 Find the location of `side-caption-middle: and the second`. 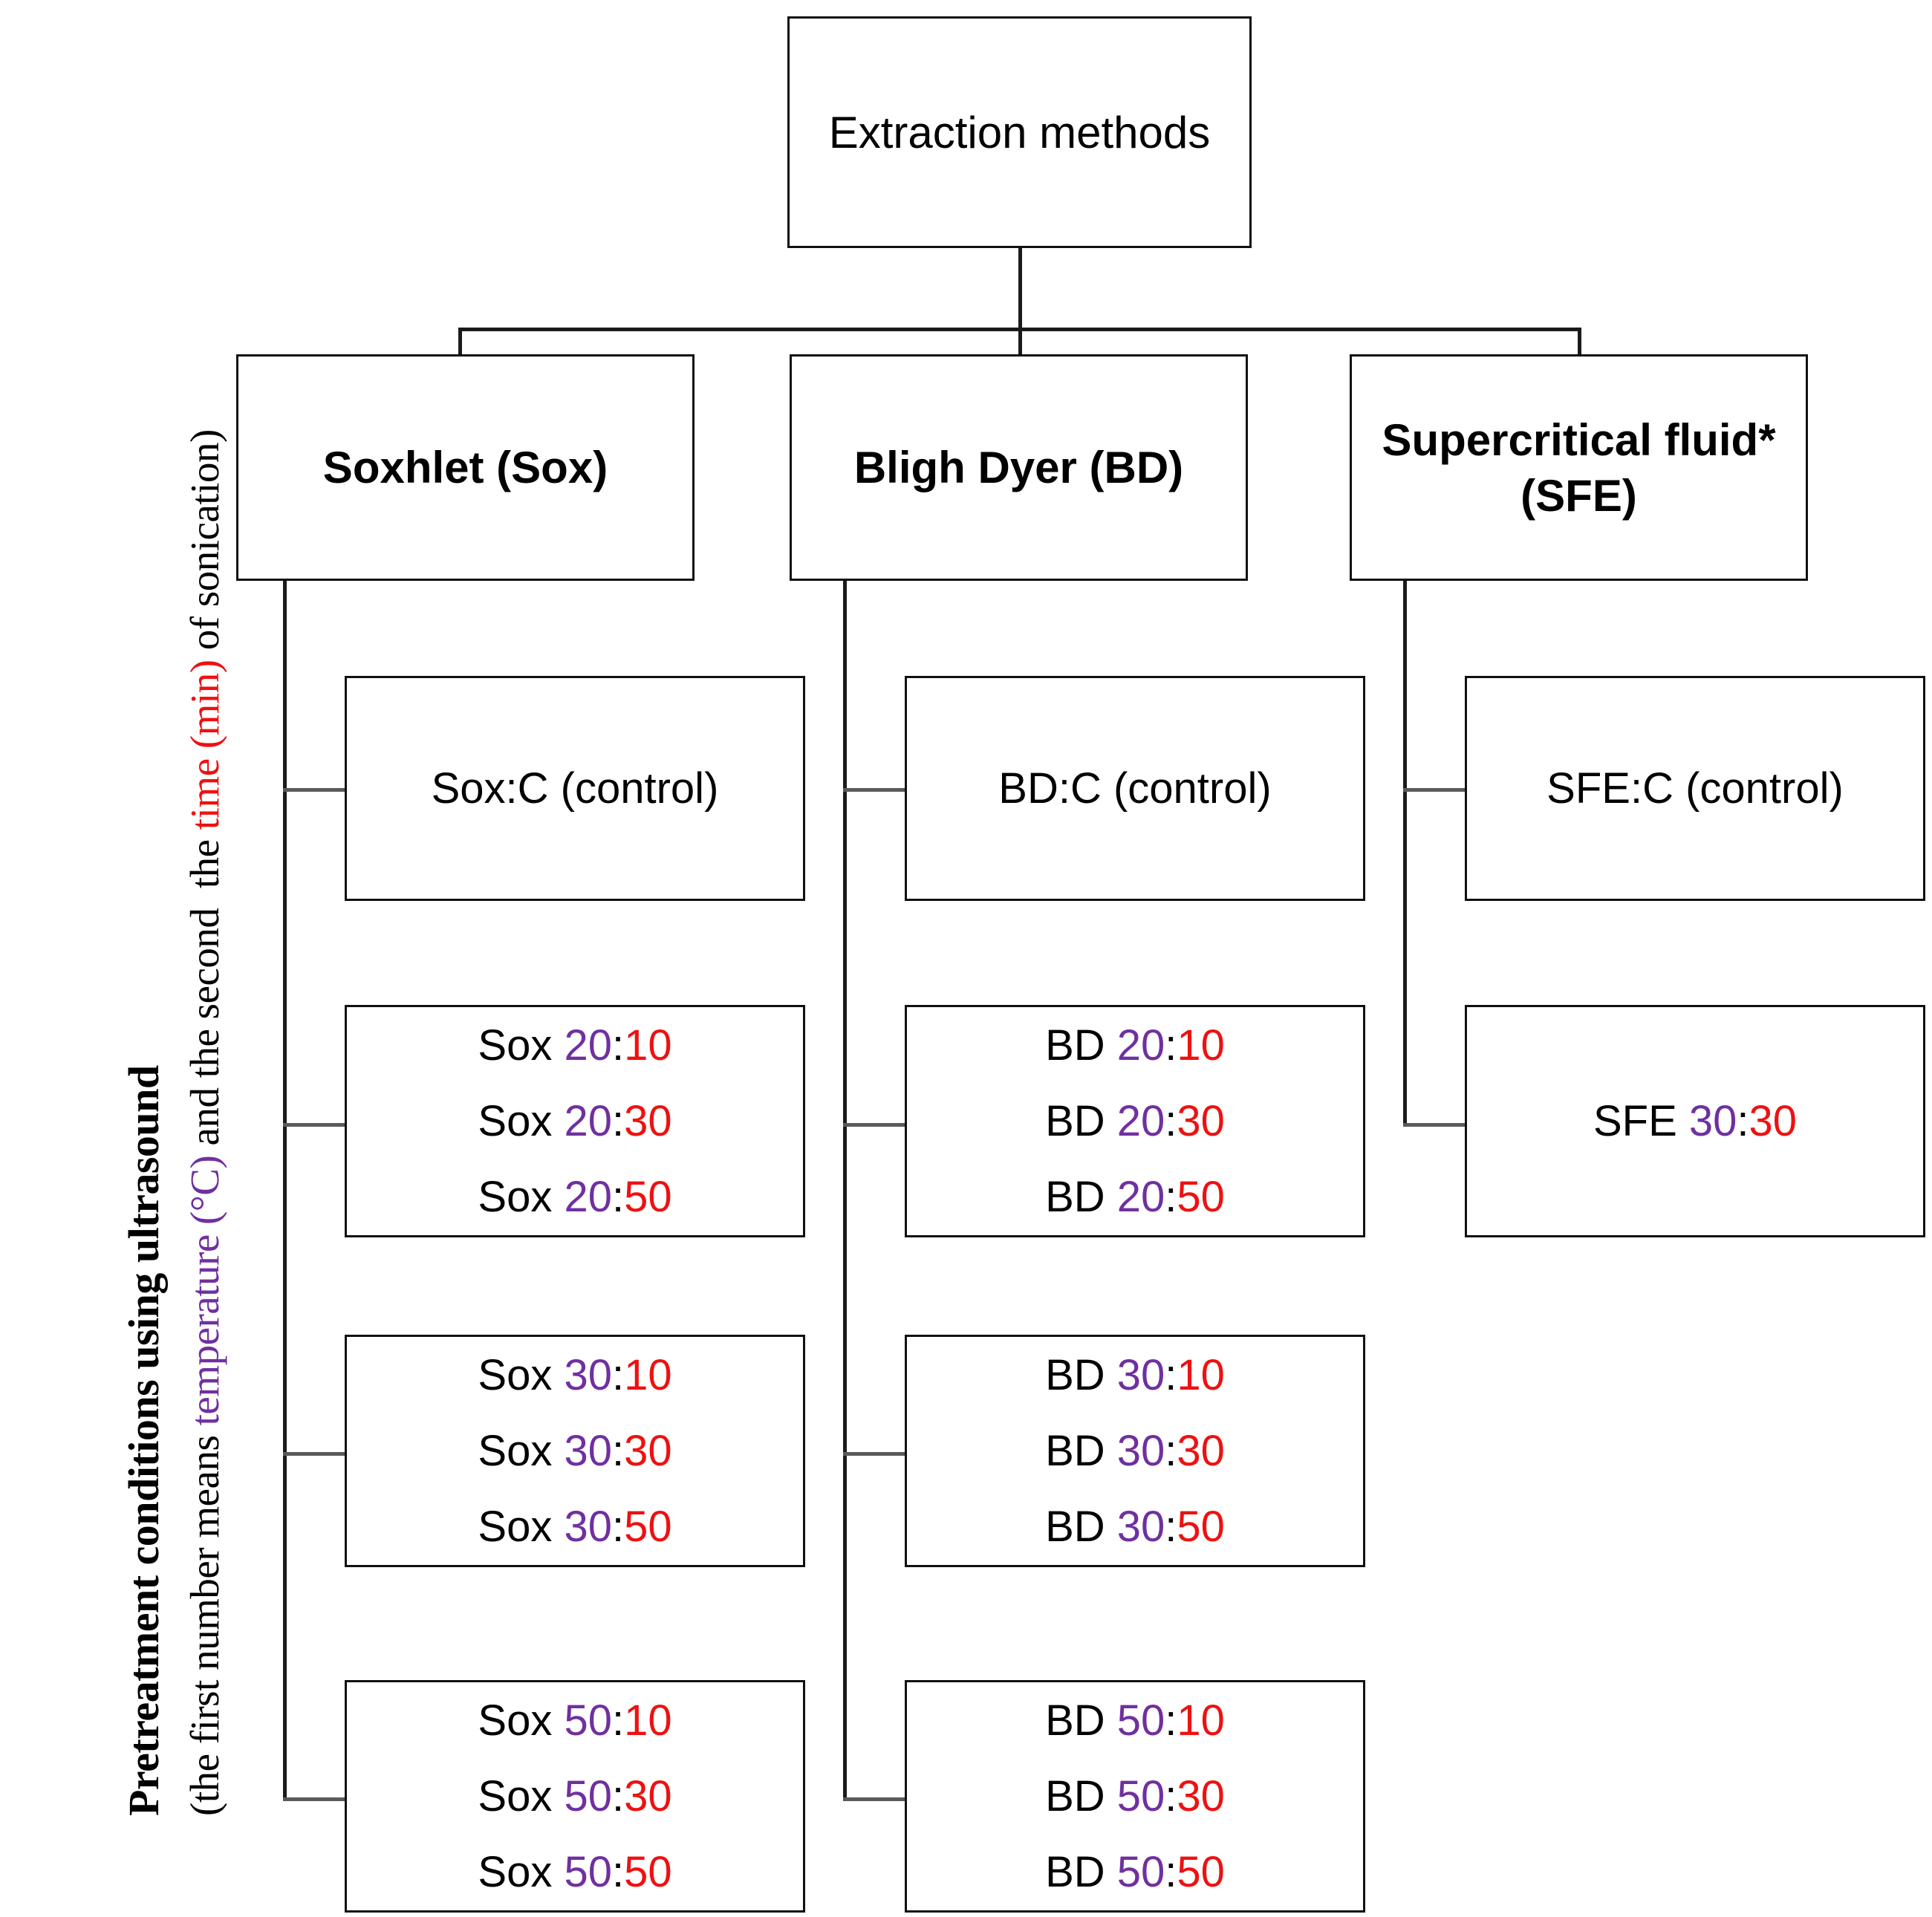

side-caption-middle: and the second is located at coordinates (204, 1032).